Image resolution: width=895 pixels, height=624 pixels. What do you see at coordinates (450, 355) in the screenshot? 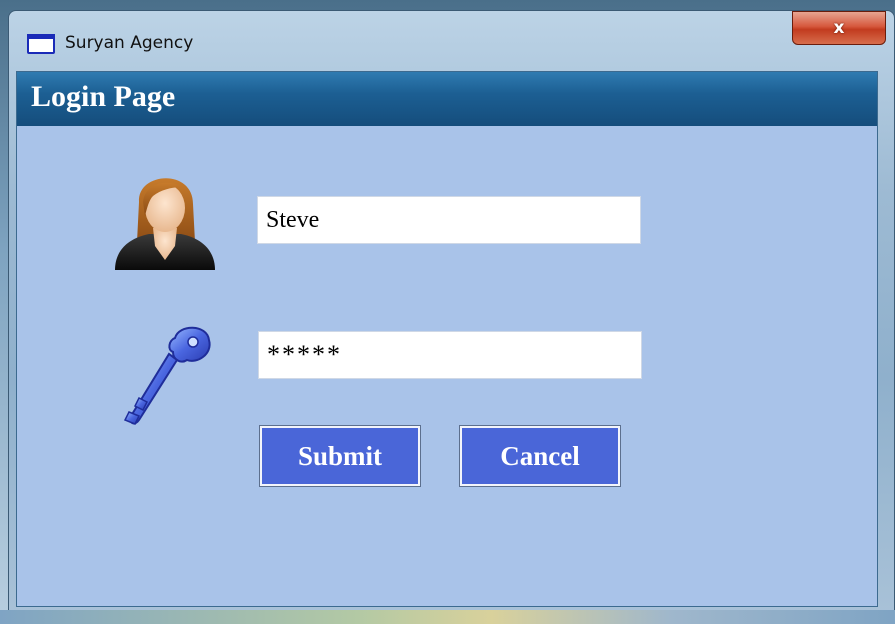
I see `password-input` at bounding box center [450, 355].